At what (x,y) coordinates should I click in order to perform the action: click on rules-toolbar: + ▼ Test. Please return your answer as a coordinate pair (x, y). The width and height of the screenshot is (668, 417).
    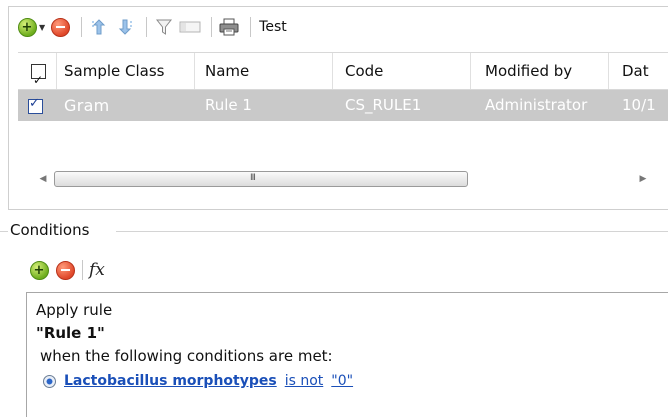
    Looking at the image, I should click on (151, 27).